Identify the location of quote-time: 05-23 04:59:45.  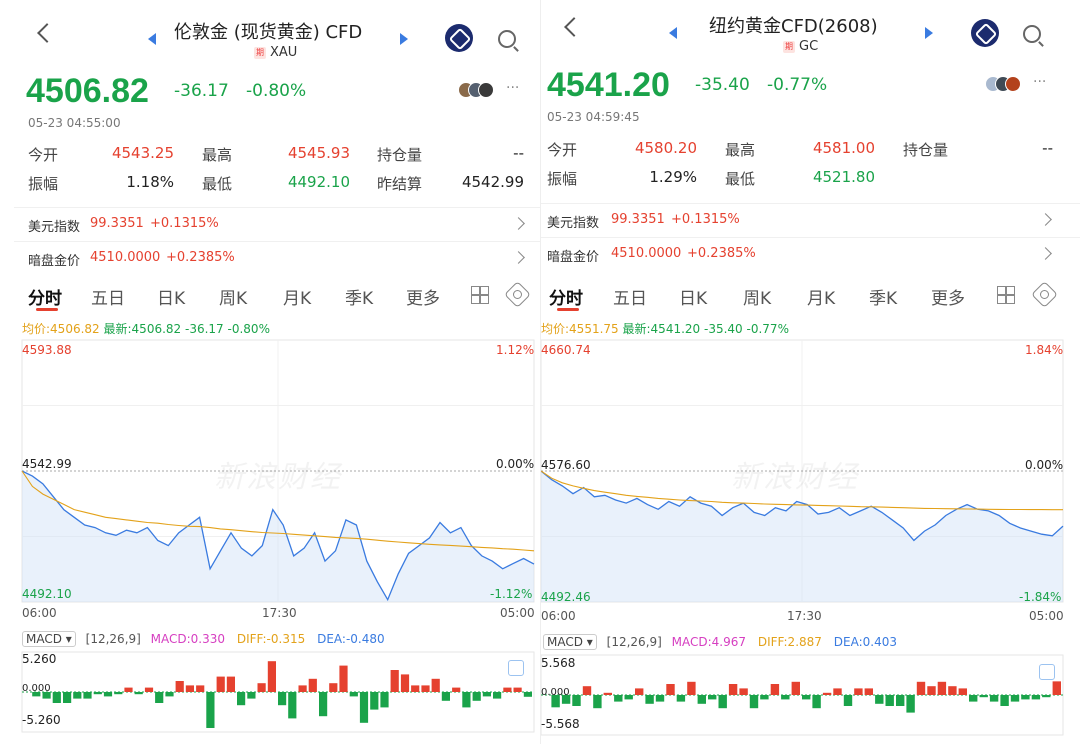
(593, 117).